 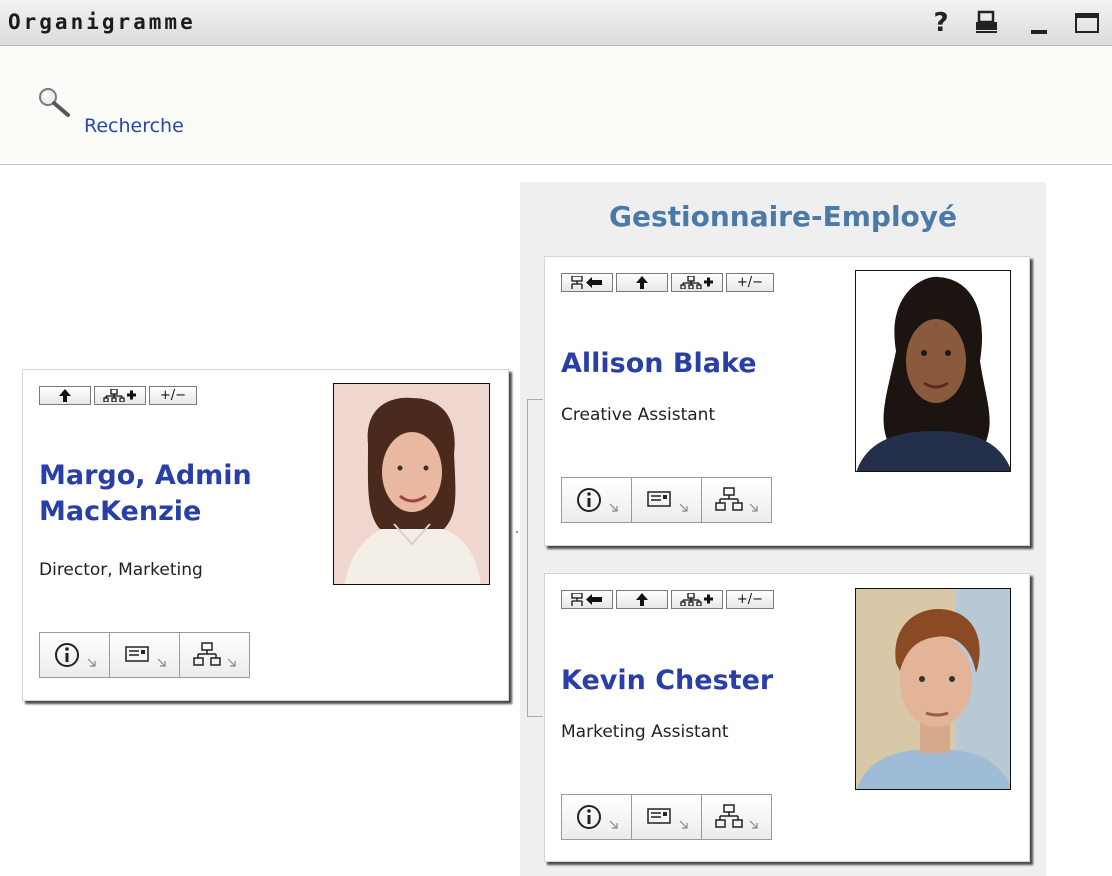 What do you see at coordinates (933, 371) in the screenshot?
I see `person-photo-allison` at bounding box center [933, 371].